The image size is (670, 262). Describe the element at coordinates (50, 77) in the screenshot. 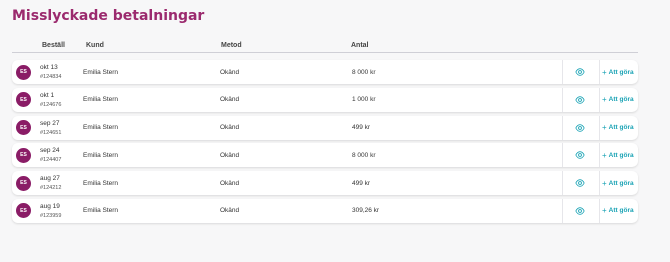

I see `order-number: #124834` at that location.